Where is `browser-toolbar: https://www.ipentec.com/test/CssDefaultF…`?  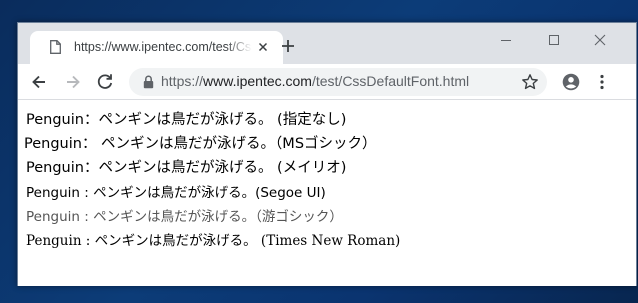
browser-toolbar: https://www.ipentec.com/test/CssDefaultF… is located at coordinates (327, 82).